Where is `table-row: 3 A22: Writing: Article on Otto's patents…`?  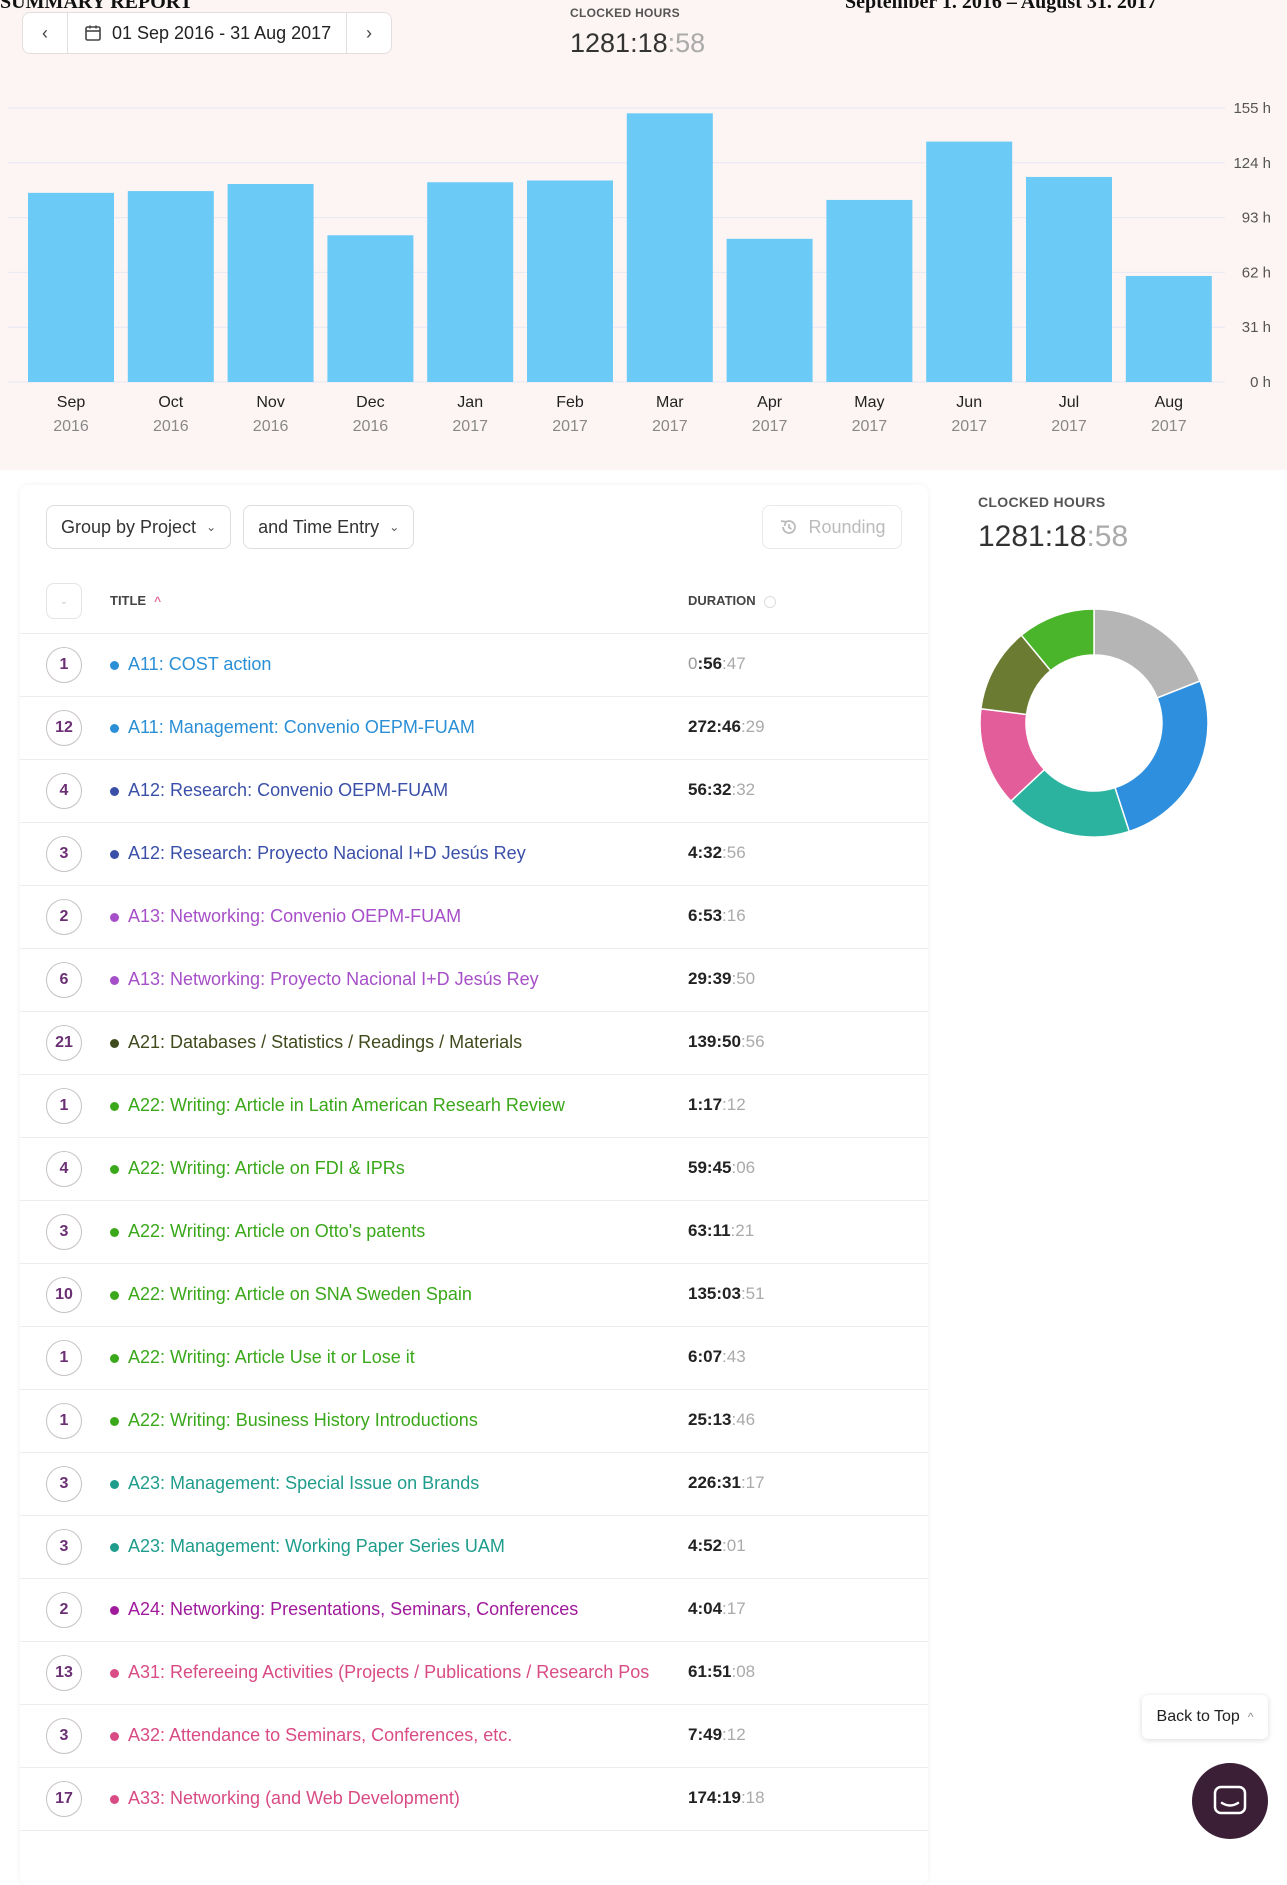
table-row: 3 A22: Writing: Article on Otto's patents… is located at coordinates (474, 1232).